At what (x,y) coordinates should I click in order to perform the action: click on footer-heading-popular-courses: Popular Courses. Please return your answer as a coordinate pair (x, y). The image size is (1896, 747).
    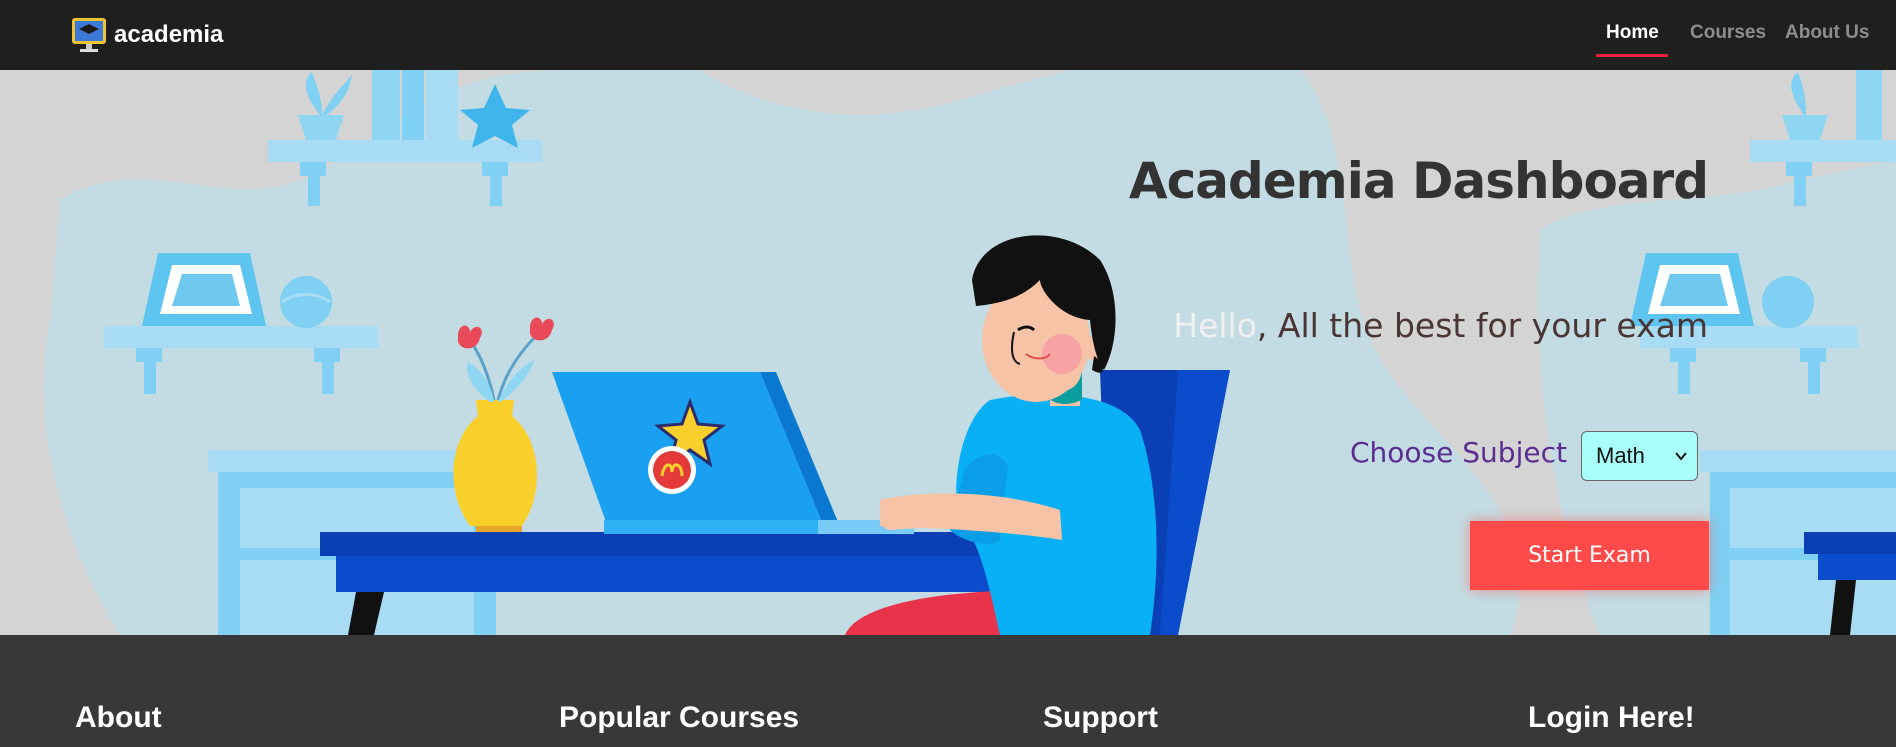
    Looking at the image, I should click on (679, 717).